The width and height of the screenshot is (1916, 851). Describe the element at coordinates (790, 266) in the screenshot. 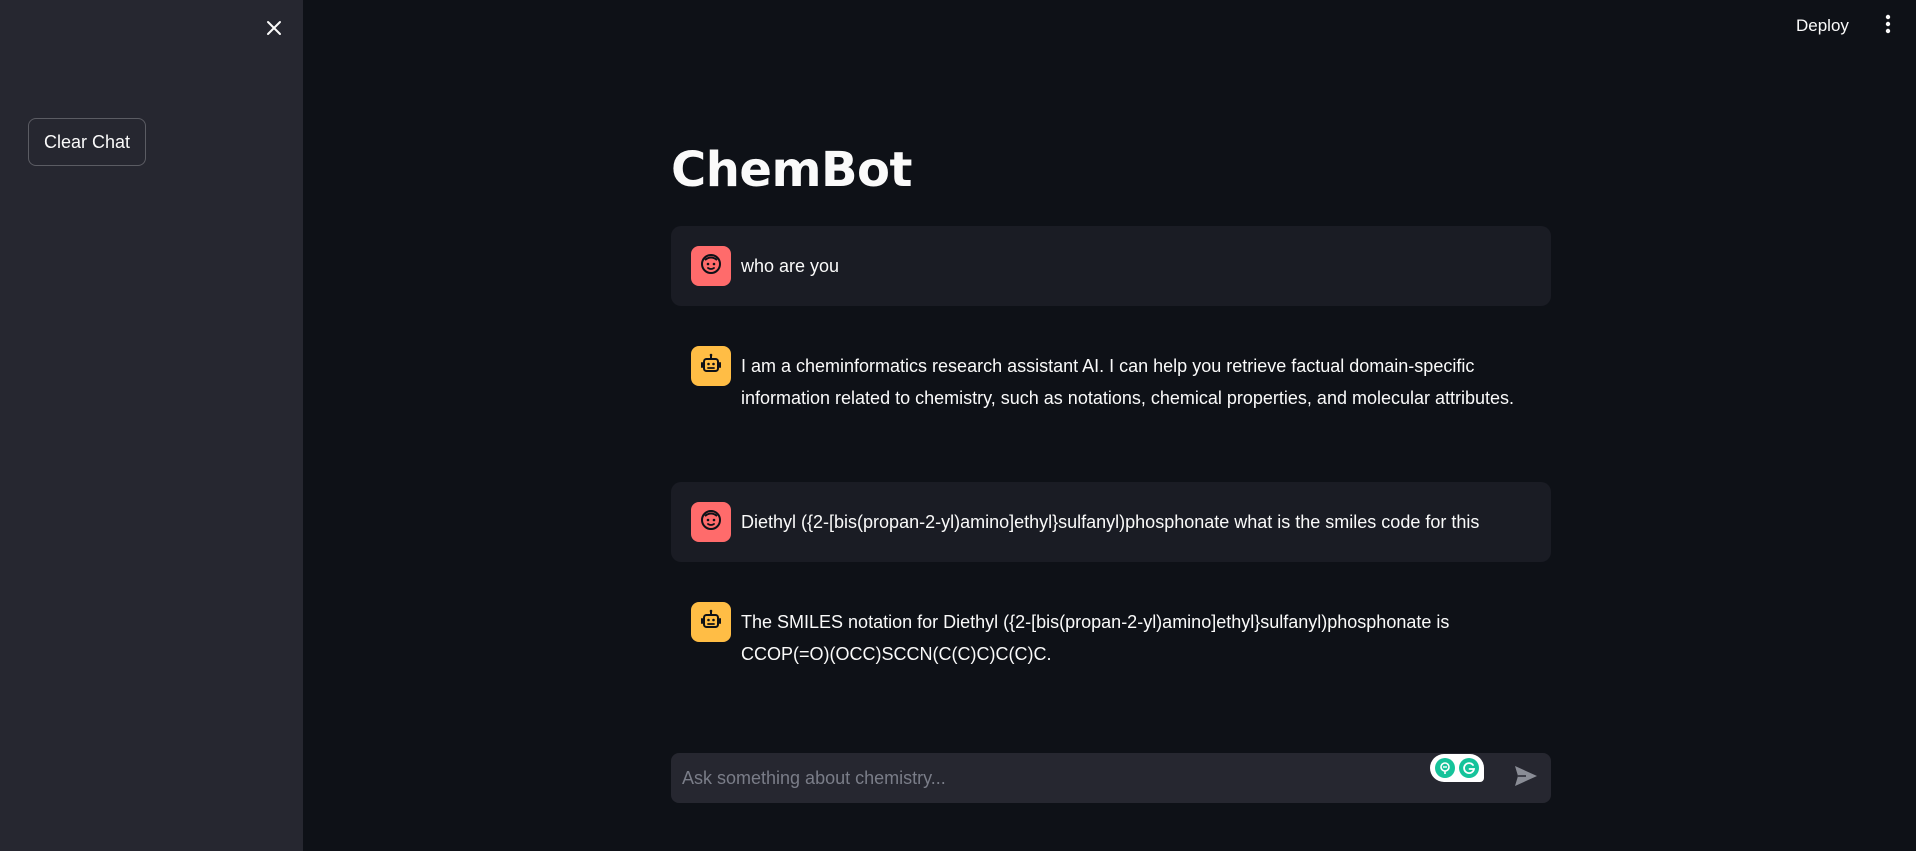

I see `message-text: who are you` at that location.